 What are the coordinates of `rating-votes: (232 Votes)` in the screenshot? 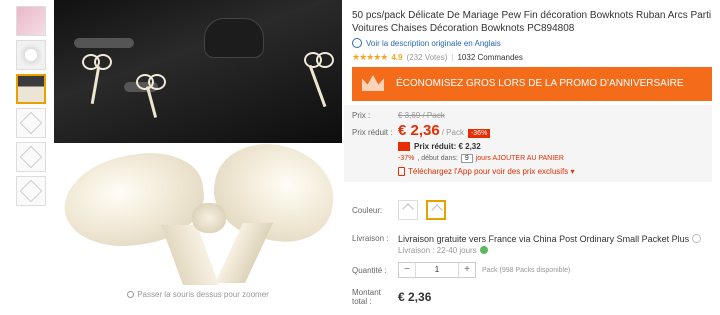 It's located at (426, 57).